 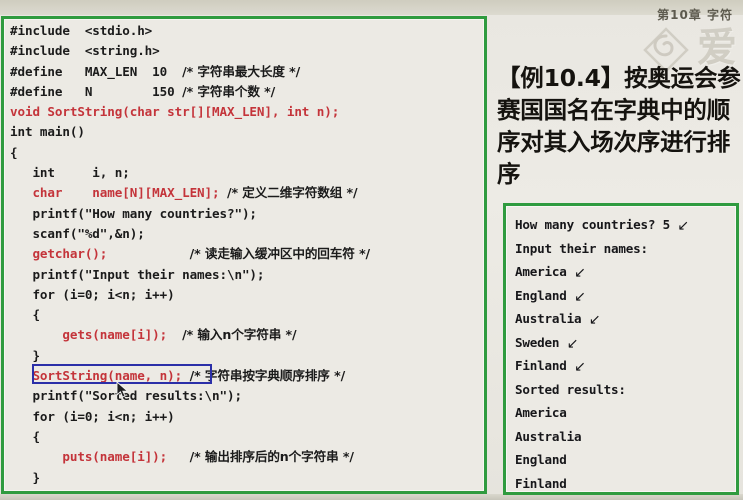 What do you see at coordinates (47, 132) in the screenshot?
I see `code-token: int main()` at bounding box center [47, 132].